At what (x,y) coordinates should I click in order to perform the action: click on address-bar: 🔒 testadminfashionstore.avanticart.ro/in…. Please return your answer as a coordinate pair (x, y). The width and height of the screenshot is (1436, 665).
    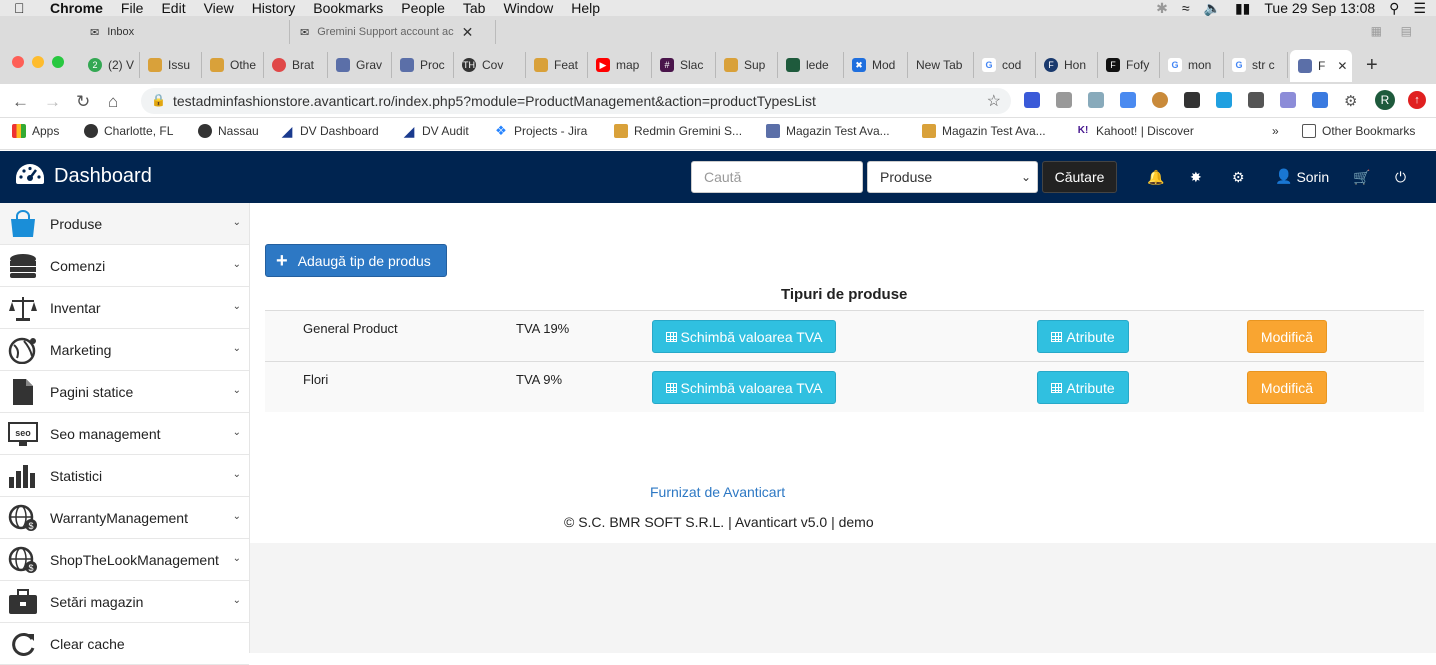
    Looking at the image, I should click on (576, 101).